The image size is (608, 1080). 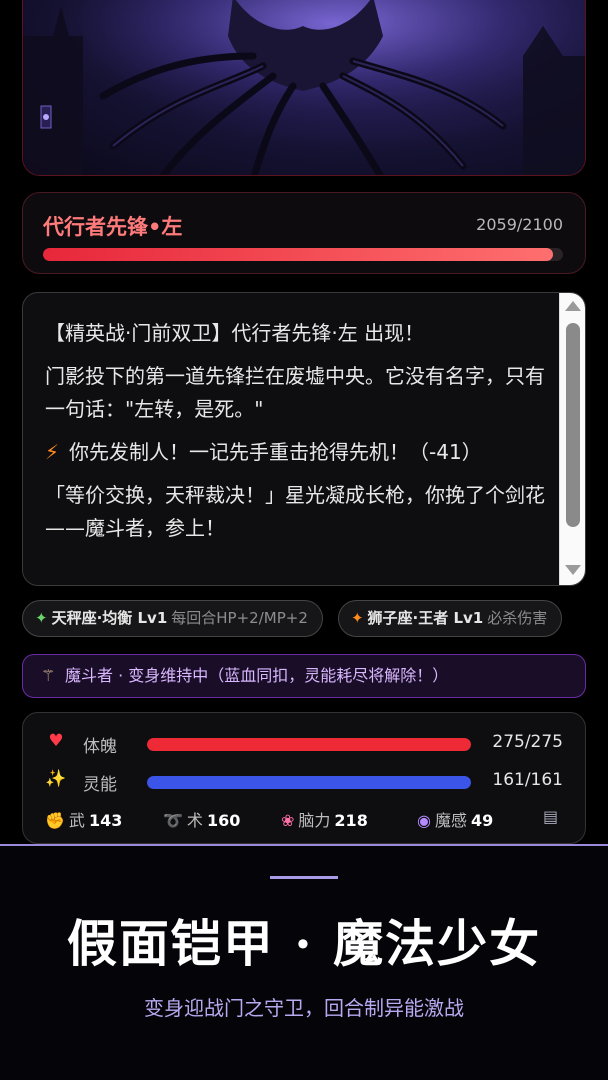 What do you see at coordinates (295, 392) in the screenshot?
I see `log-line: 门影投下的第一道先锋拦在废墟中央。它没有名字，只有一句话："左转，是死。"` at bounding box center [295, 392].